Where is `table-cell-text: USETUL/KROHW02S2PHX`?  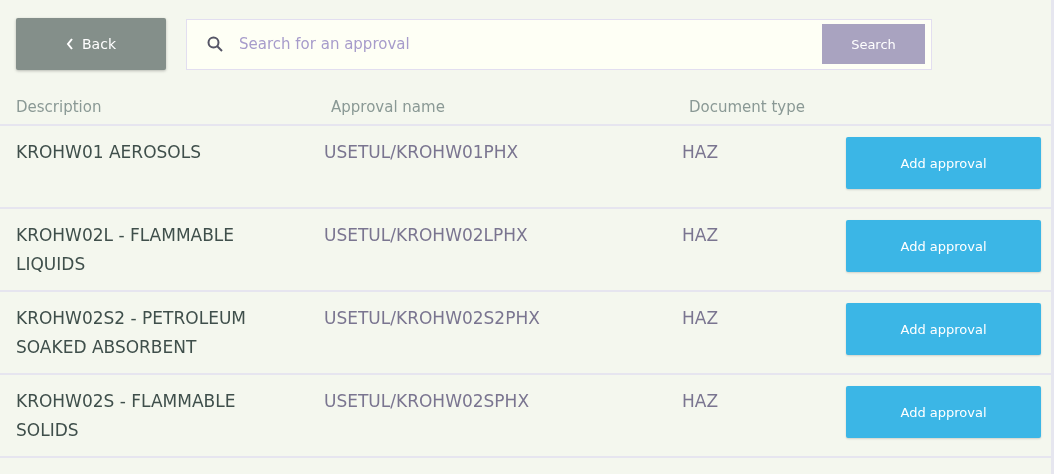 table-cell-text: USETUL/KROHW02S2PHX is located at coordinates (432, 318).